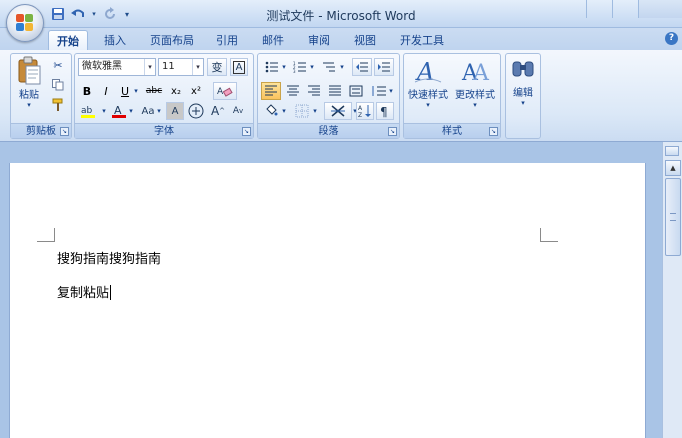 The image size is (682, 438). What do you see at coordinates (181, 67) in the screenshot?
I see `font-size-combo: 11 ▾` at bounding box center [181, 67].